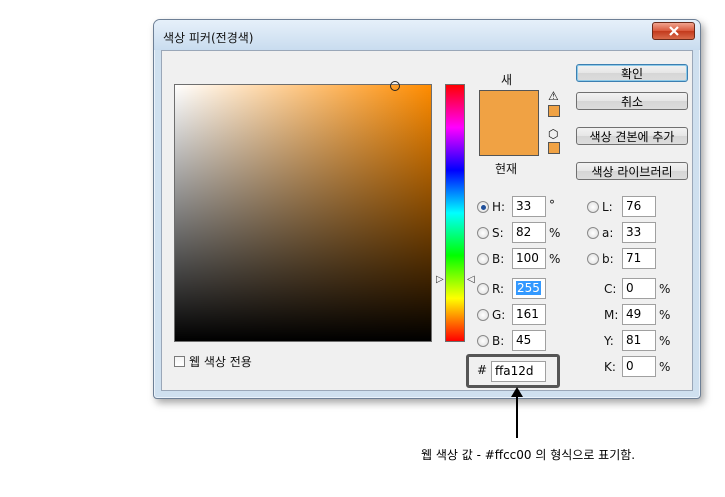  I want to click on a-input: 33, so click(639, 232).